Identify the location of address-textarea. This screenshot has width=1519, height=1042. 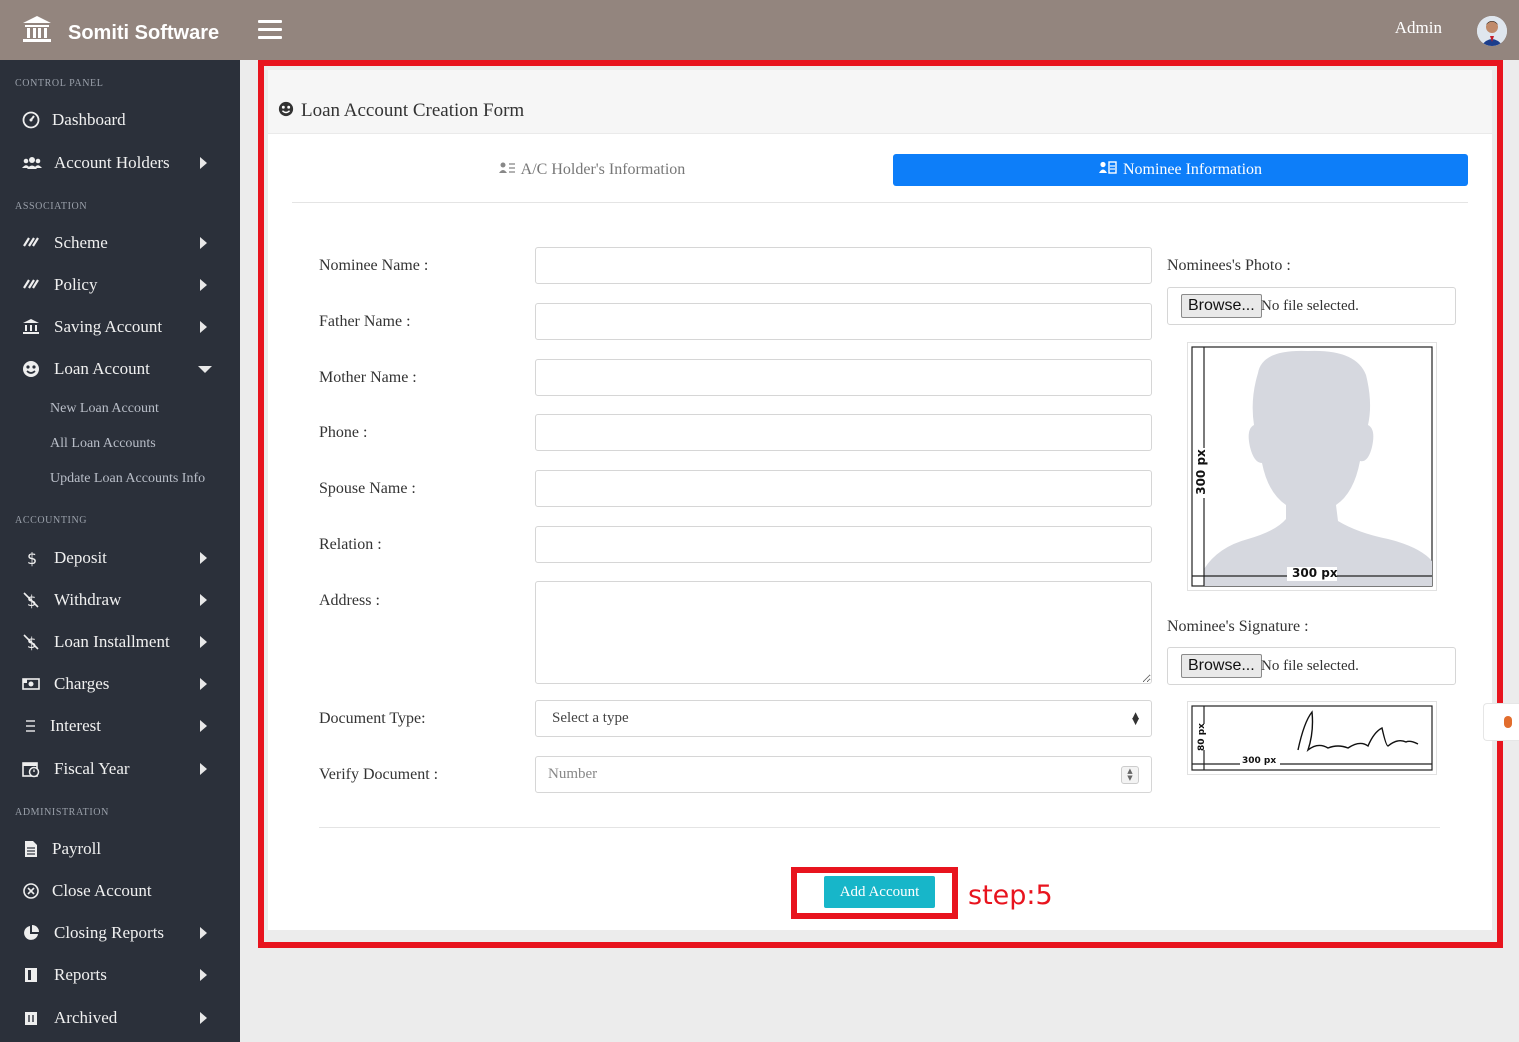
(843, 632).